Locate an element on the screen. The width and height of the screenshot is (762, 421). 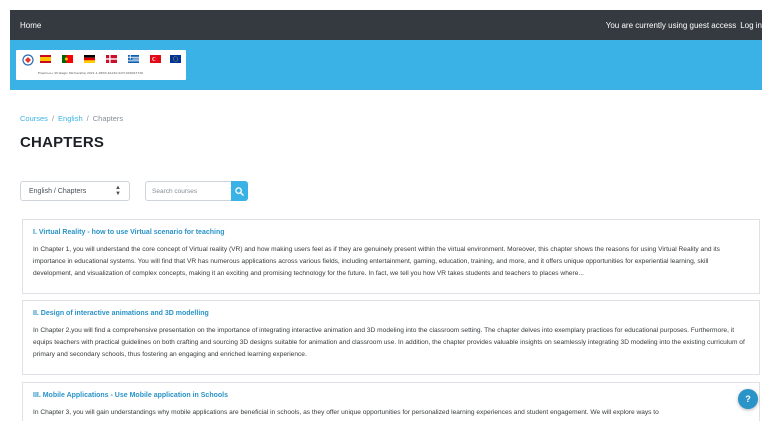
category-select: English / Chapters ▲ ▼ is located at coordinates (75, 191).